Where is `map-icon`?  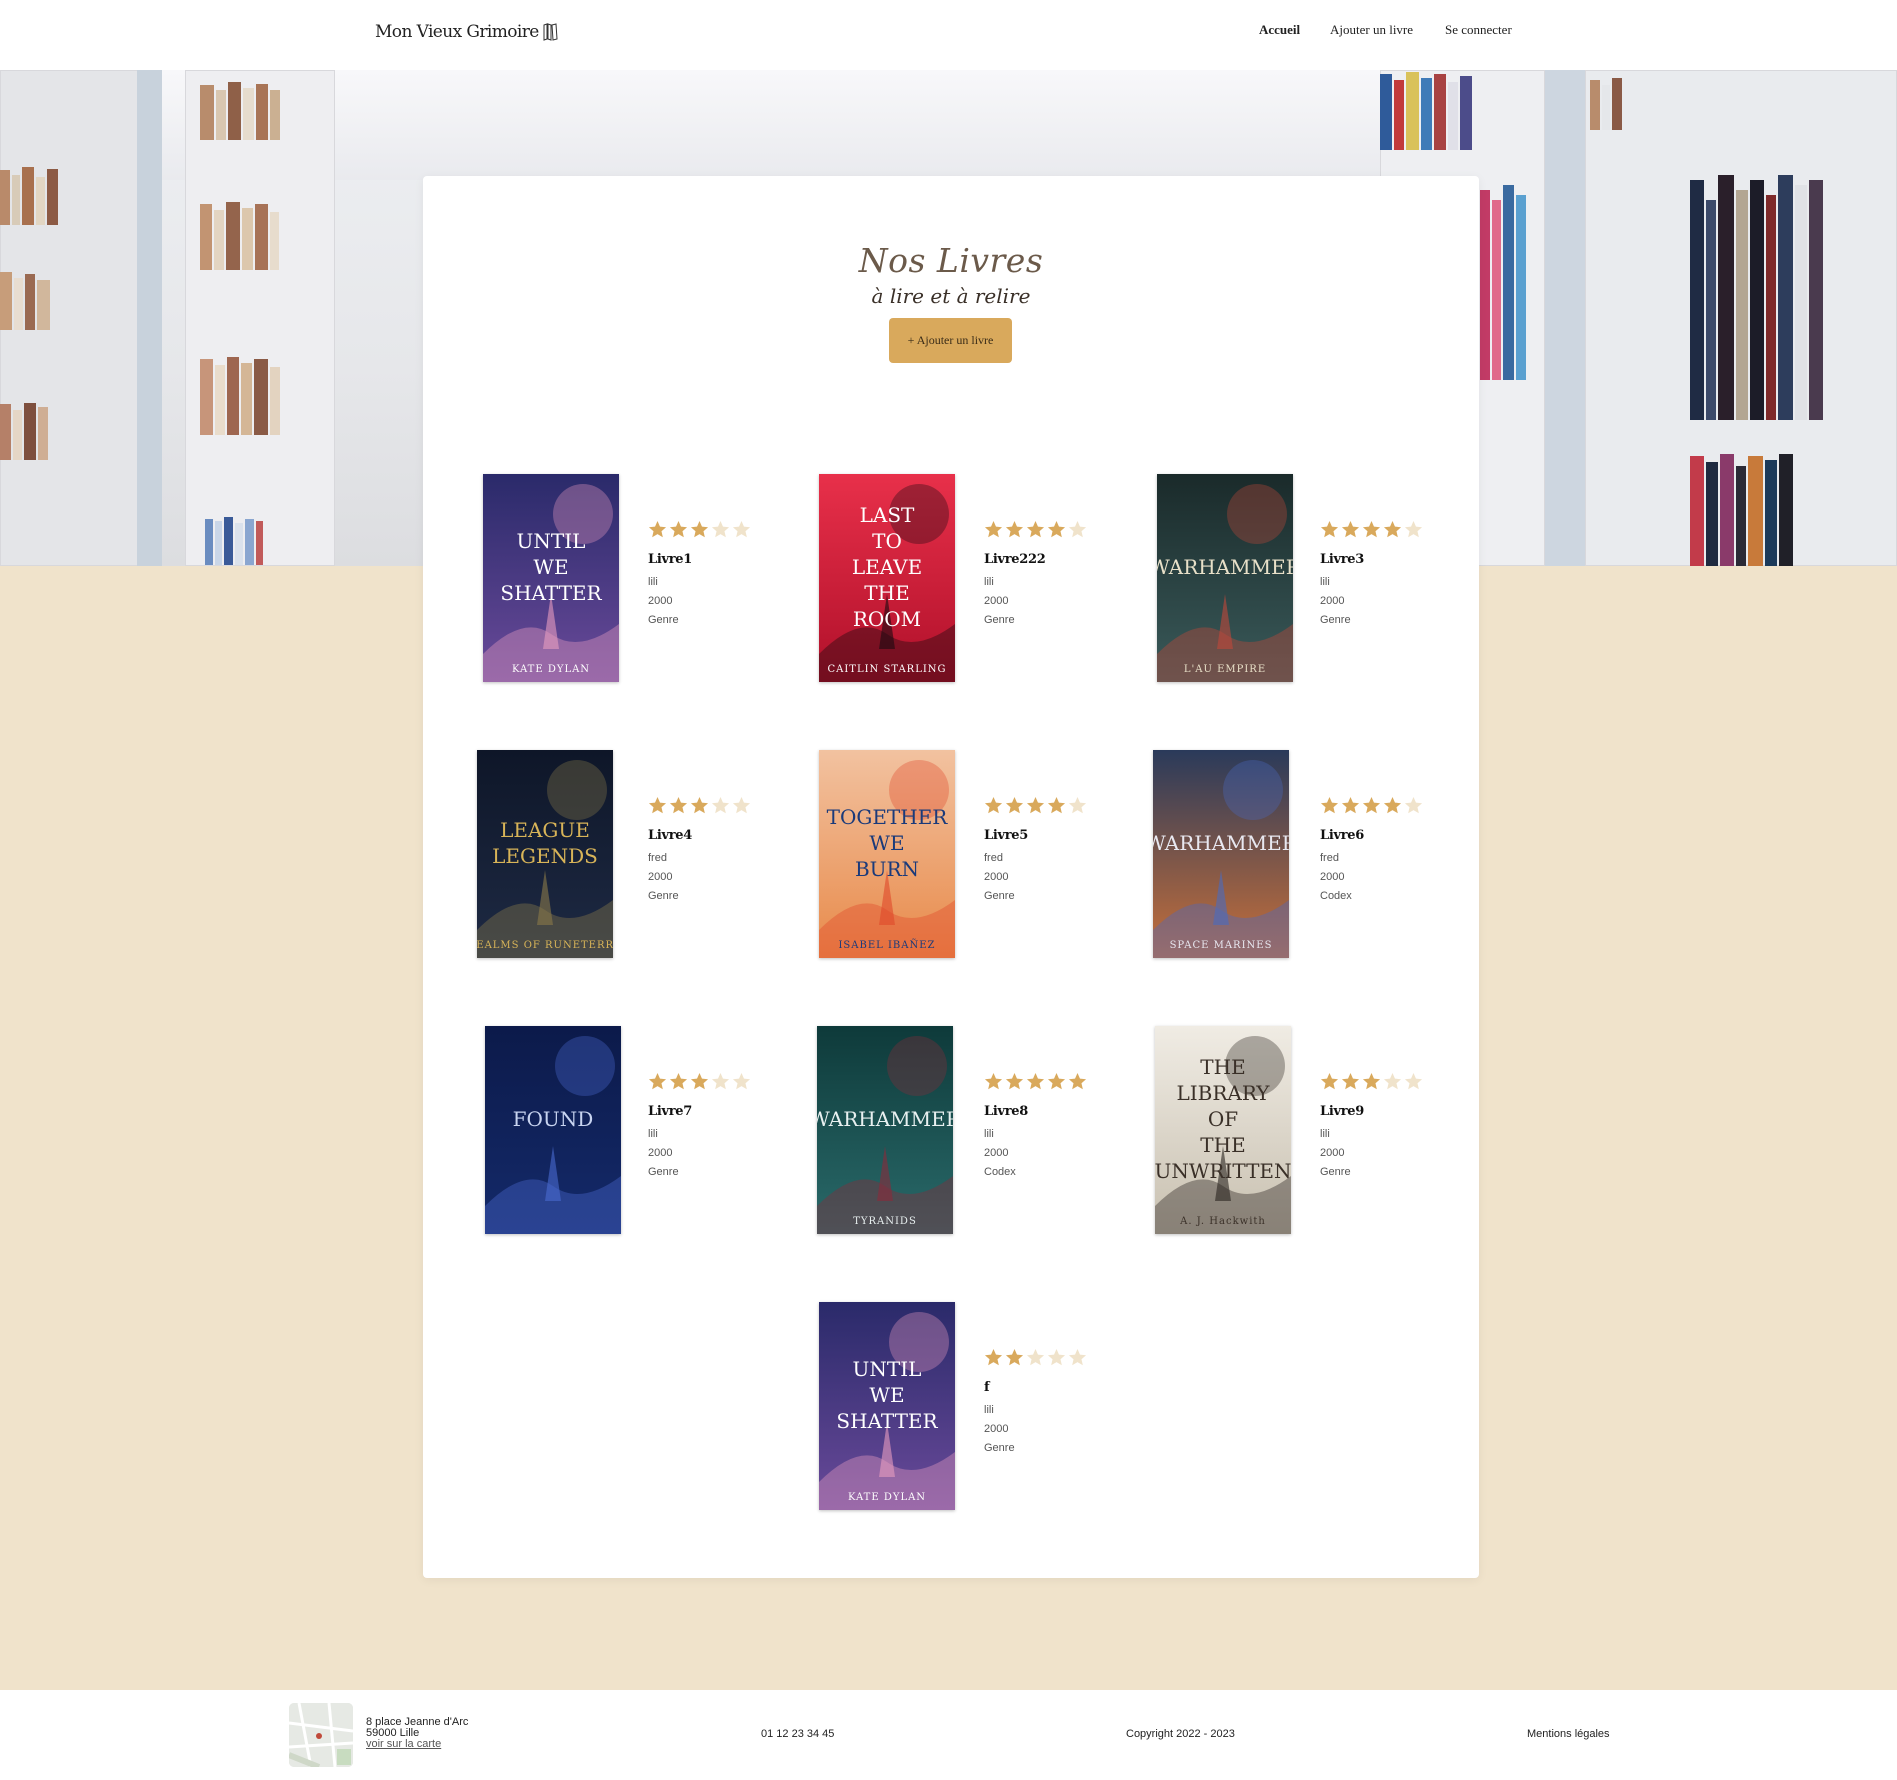
map-icon is located at coordinates (321, 1735).